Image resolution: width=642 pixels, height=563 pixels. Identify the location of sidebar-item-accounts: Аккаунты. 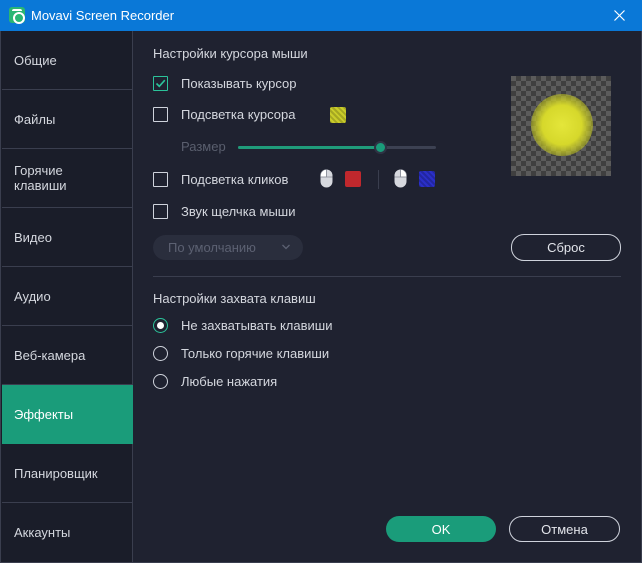
(67, 532).